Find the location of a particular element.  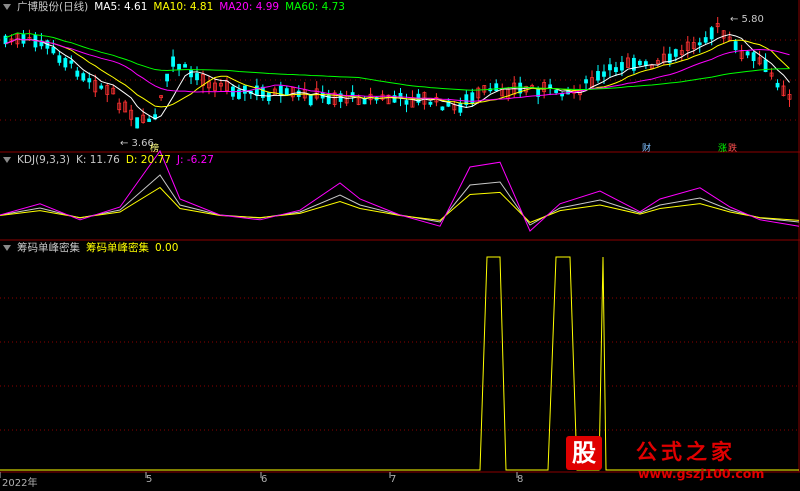

kdj-j-label: J: -6.27 is located at coordinates (195, 160).